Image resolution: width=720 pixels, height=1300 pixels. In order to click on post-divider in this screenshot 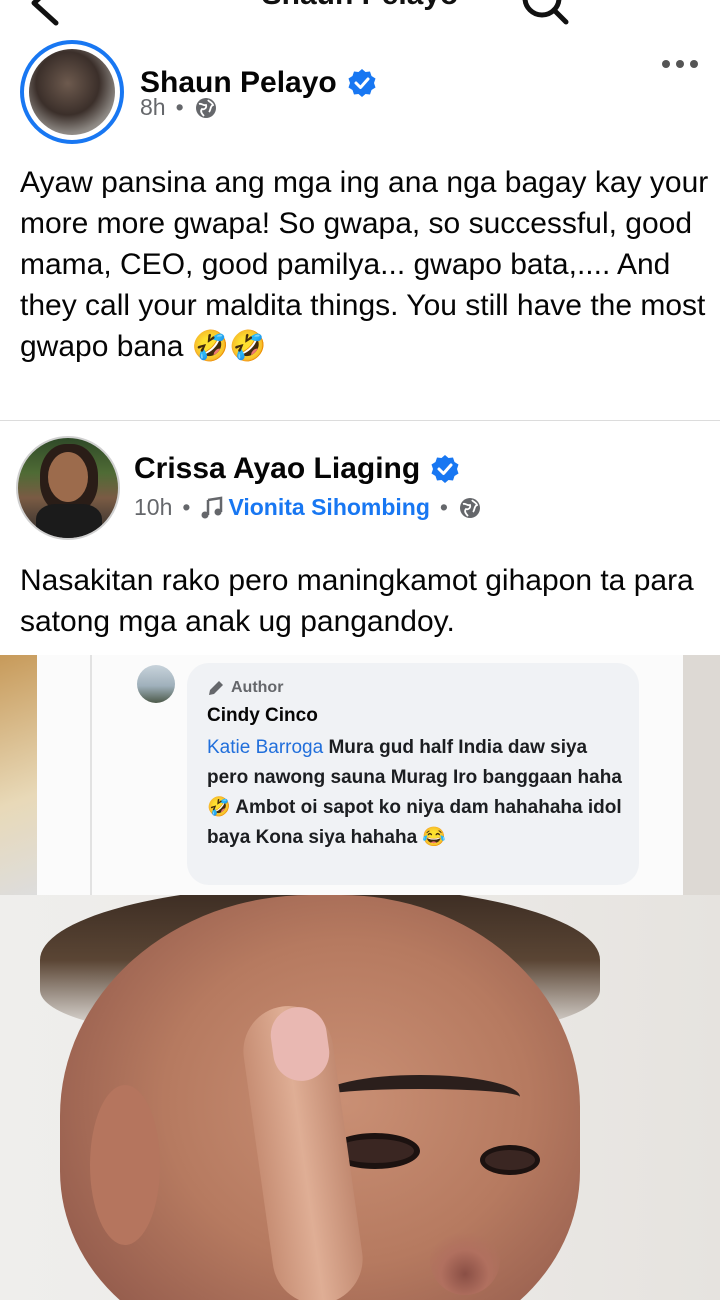, I will do `click(360, 420)`.